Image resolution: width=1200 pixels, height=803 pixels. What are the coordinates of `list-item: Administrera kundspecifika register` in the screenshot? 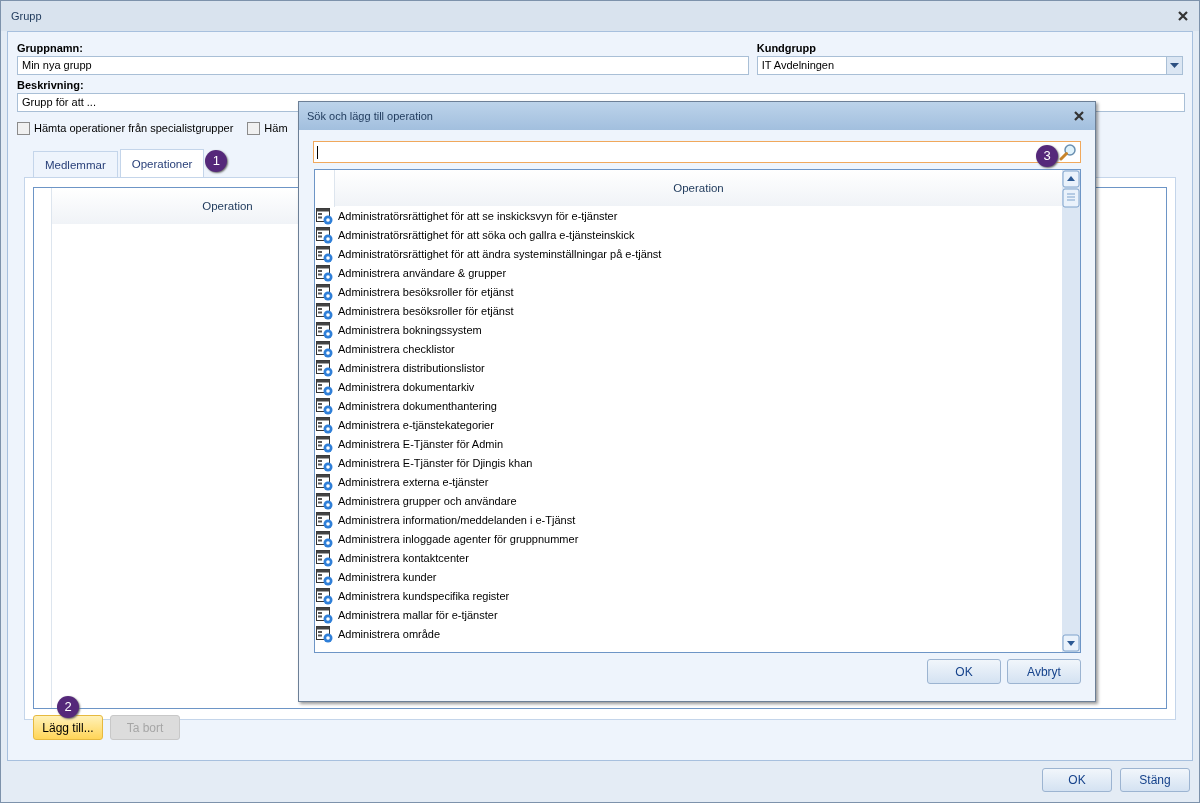 It's located at (424, 596).